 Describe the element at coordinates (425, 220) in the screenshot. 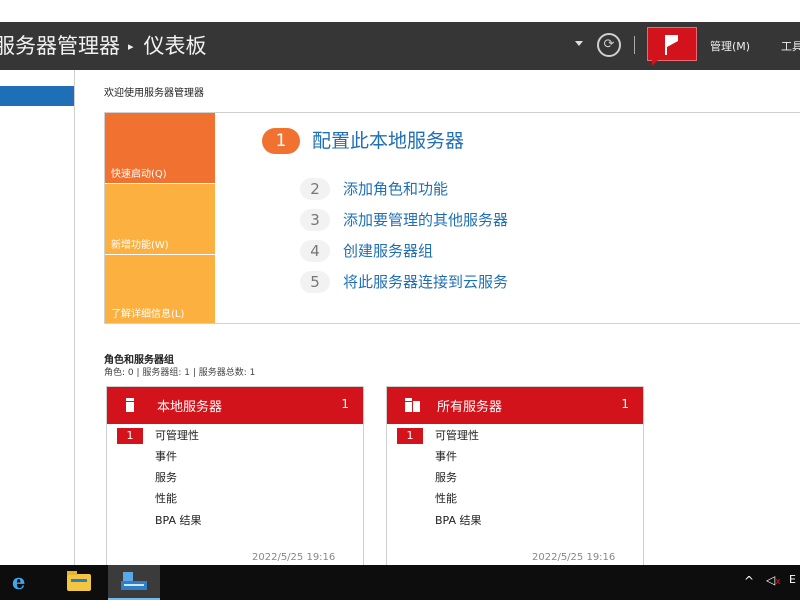

I see `step-link: 添加要管理的其他服务器` at that location.